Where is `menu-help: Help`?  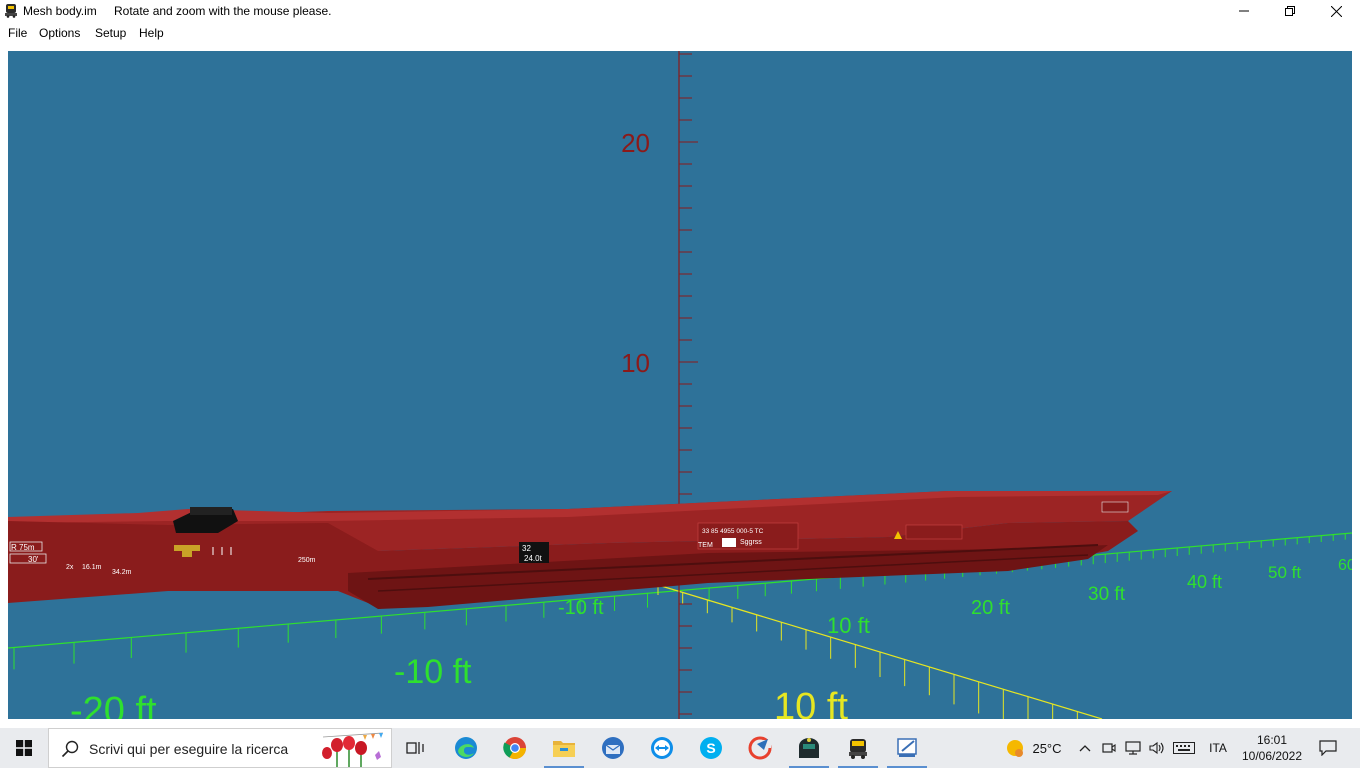
menu-help: Help is located at coordinates (151, 33).